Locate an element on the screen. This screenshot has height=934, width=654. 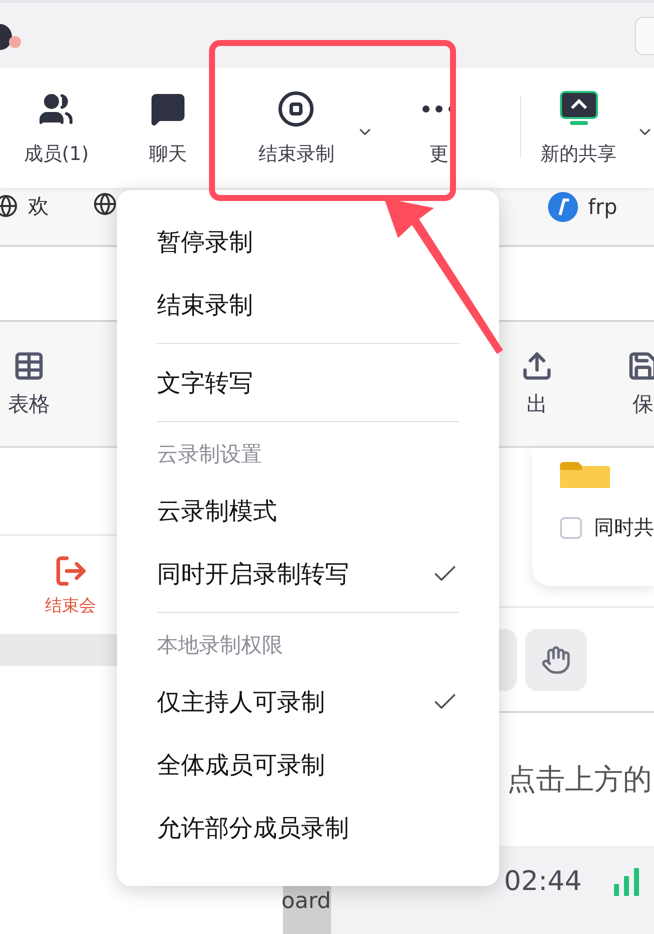
bookmark-label: frp is located at coordinates (603, 207).